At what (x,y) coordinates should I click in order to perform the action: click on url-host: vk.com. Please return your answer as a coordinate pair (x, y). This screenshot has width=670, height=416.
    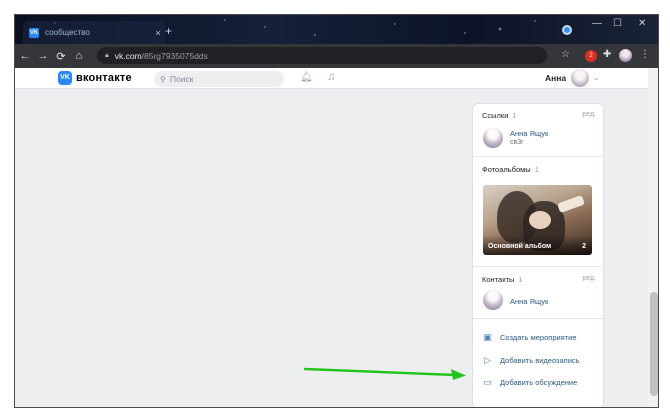
    Looking at the image, I should click on (128, 55).